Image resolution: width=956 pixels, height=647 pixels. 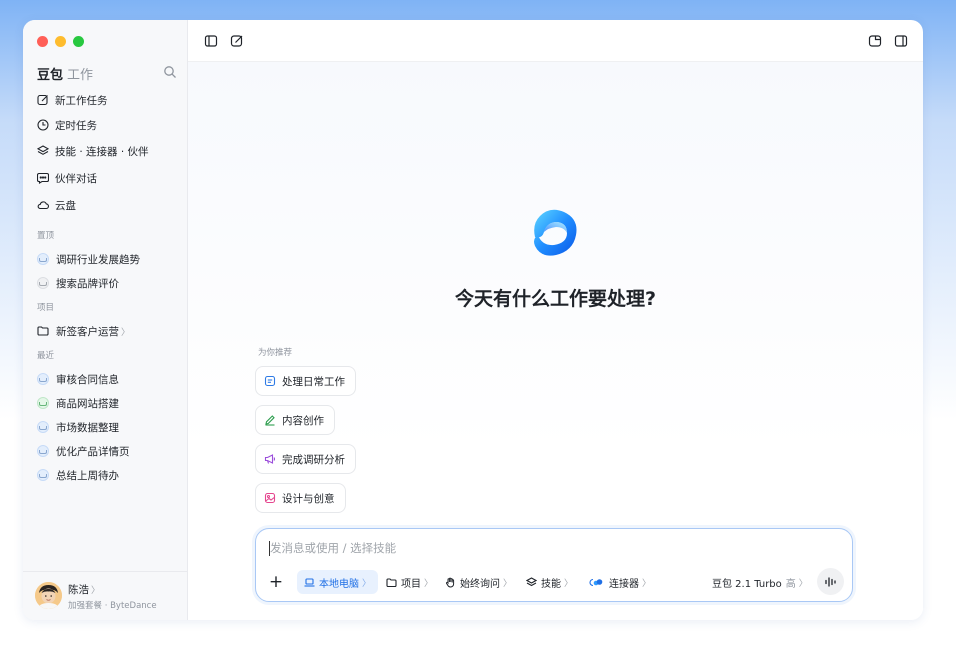 I want to click on tool-local-computer: 本地电脑〉, so click(x=338, y=582).